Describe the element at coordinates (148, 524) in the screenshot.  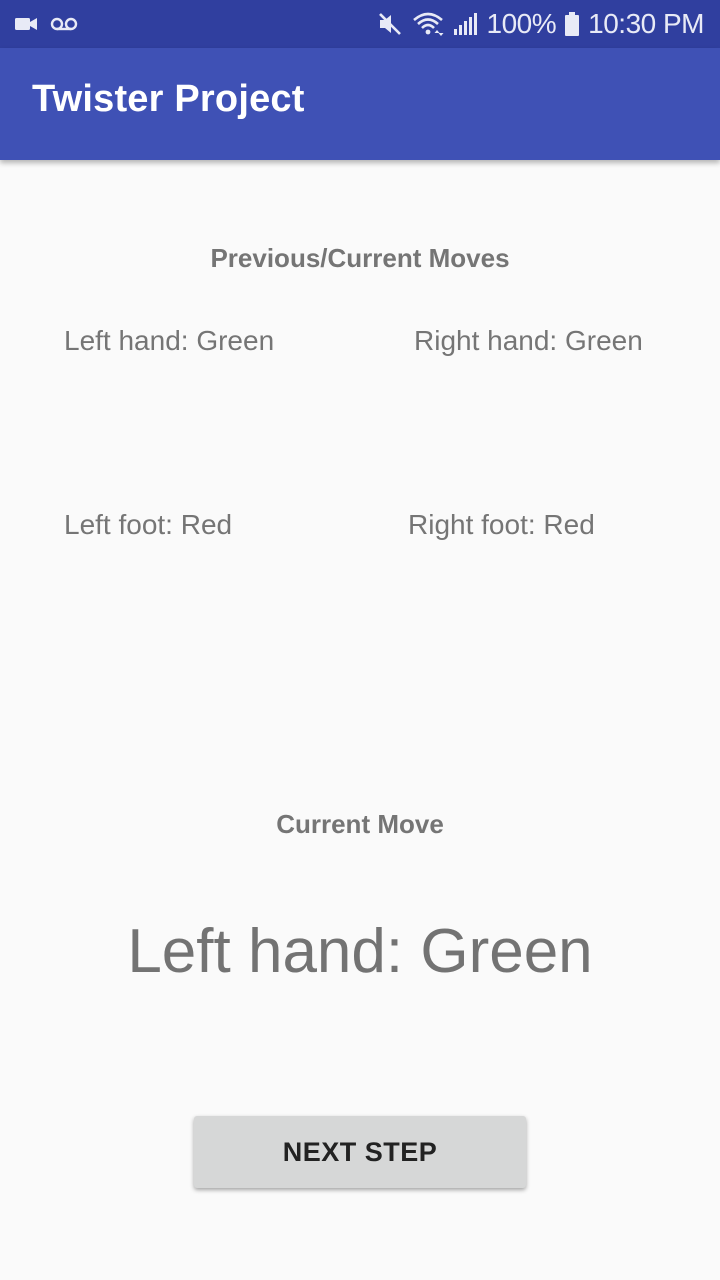
I see `left-foot-move: Left foot: Red` at that location.